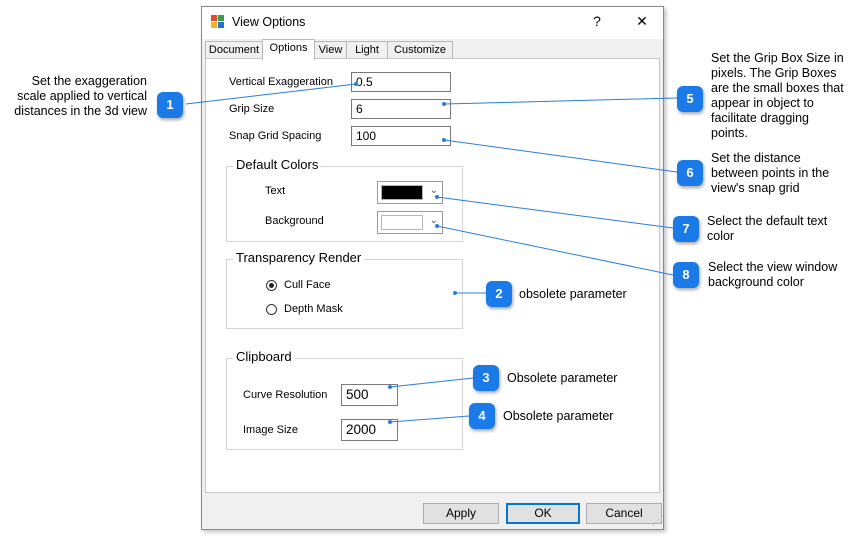  What do you see at coordinates (288, 49) in the screenshot?
I see `tab-options: Options` at bounding box center [288, 49].